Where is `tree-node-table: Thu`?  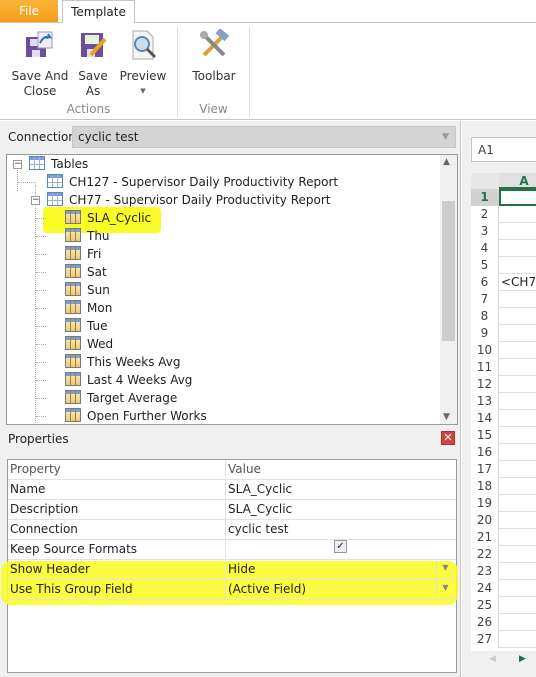
tree-node-table: Thu is located at coordinates (87, 236).